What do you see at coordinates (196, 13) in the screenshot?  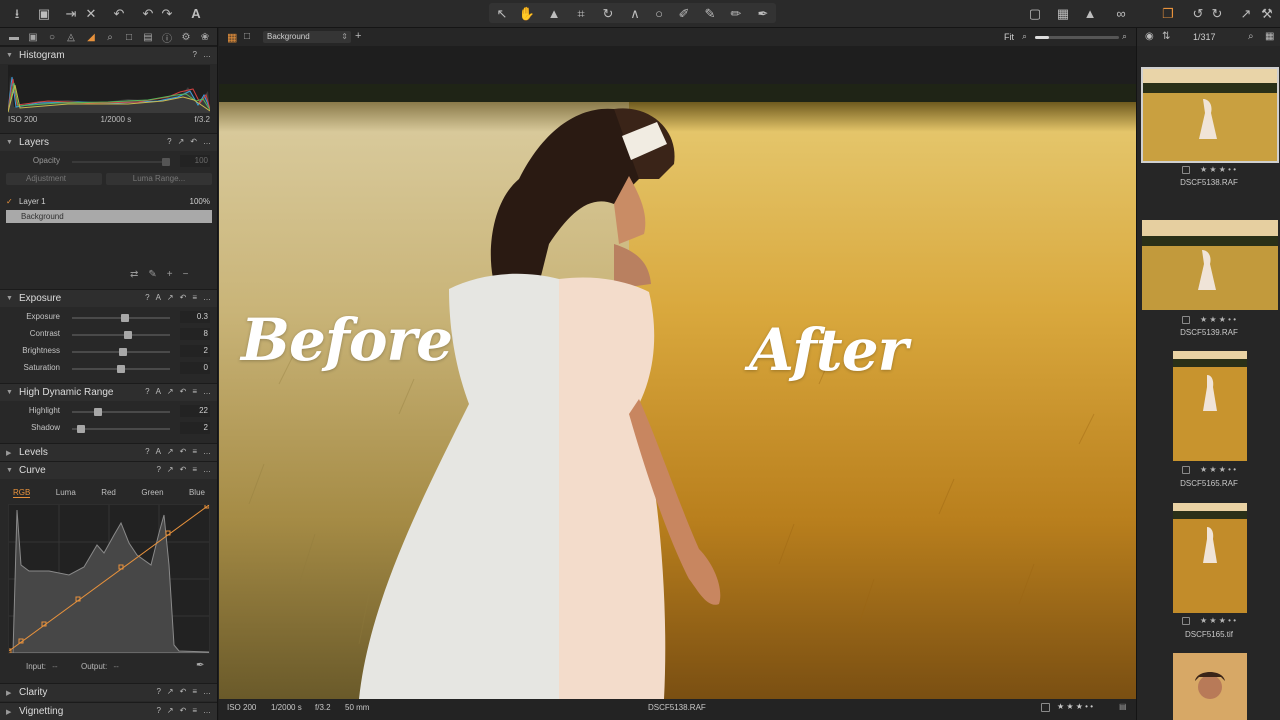 I see `text-tool-icon: A` at bounding box center [196, 13].